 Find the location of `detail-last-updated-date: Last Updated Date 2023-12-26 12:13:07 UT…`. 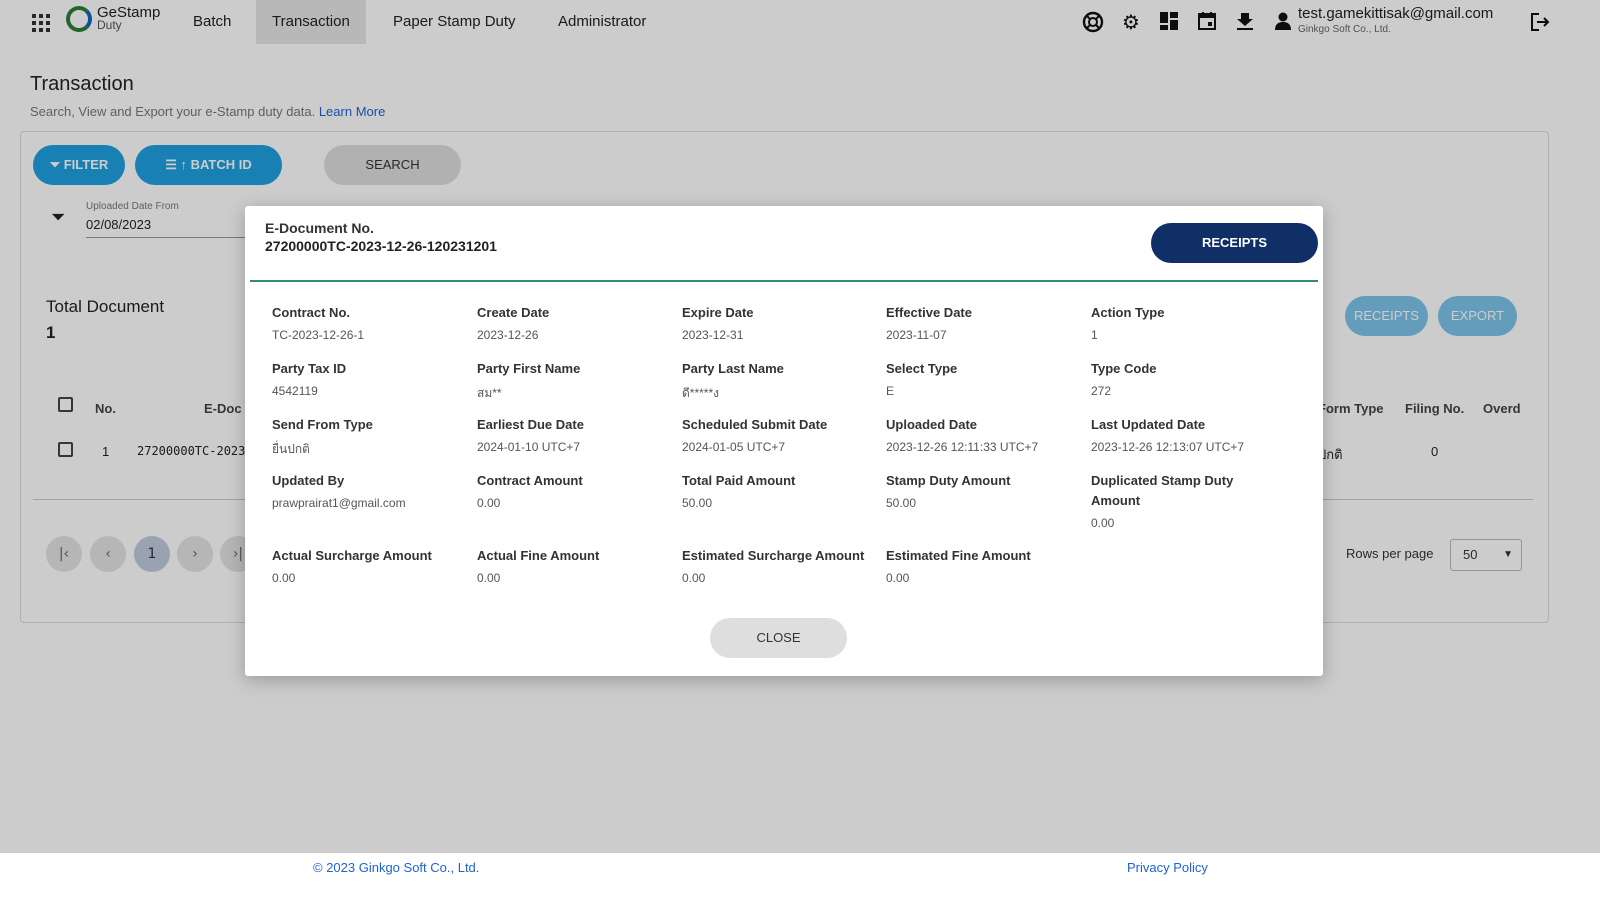

detail-last-updated-date: Last Updated Date 2023-12-26 12:13:07 UT… is located at coordinates (1168, 435).